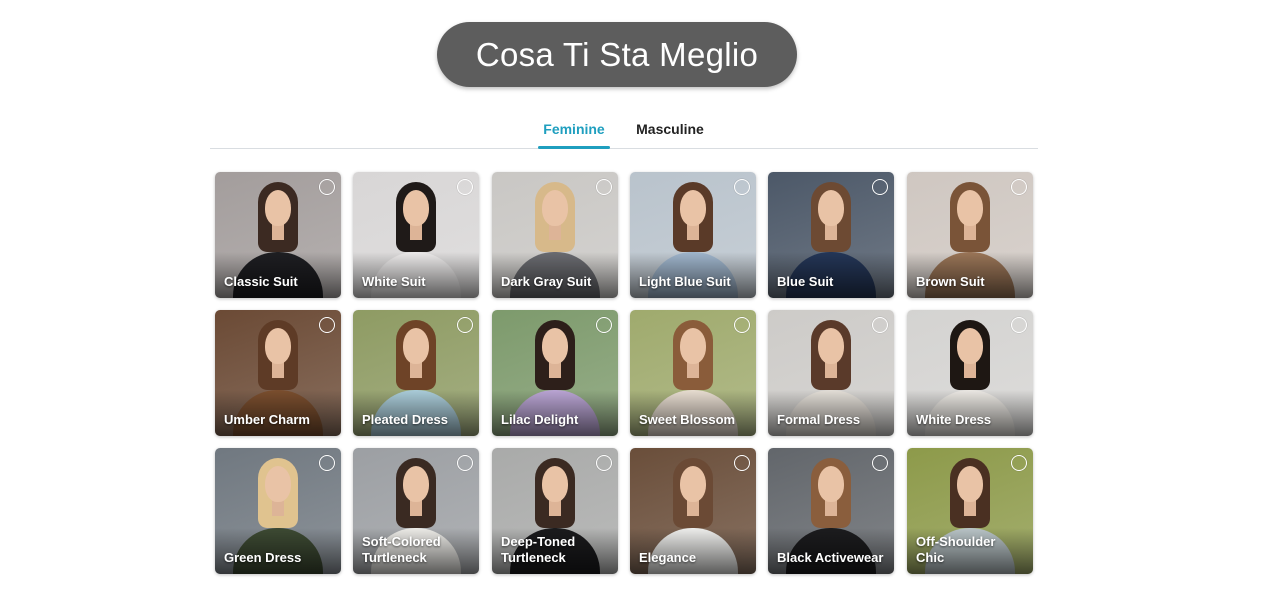  What do you see at coordinates (263, 557) in the screenshot?
I see `style-label: Green Dress` at bounding box center [263, 557].